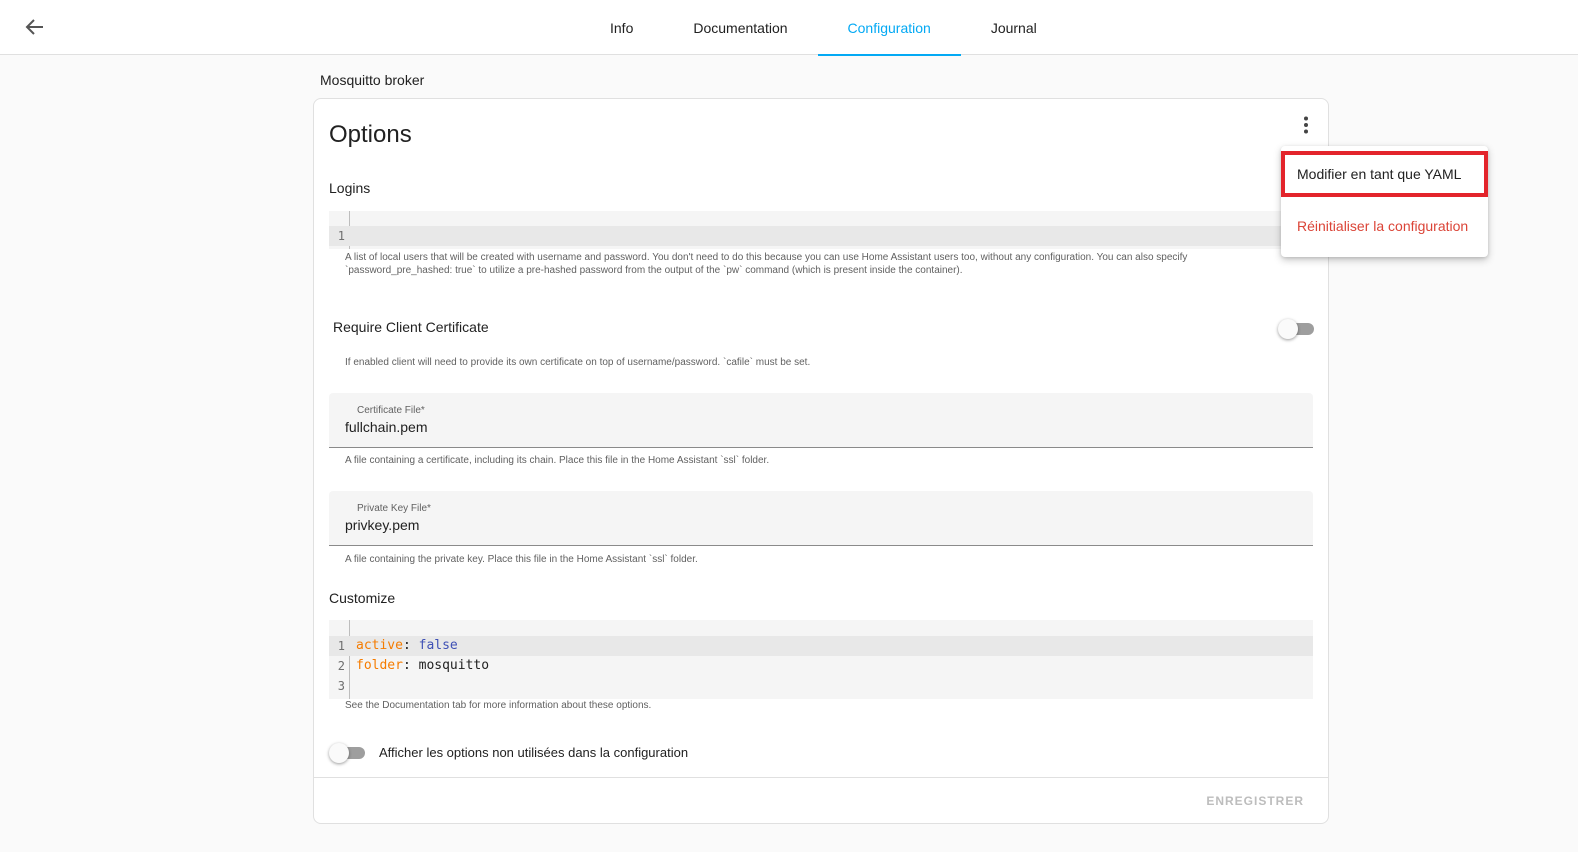 Image resolution: width=1578 pixels, height=852 pixels. I want to click on yaml-key: active, so click(379, 645).